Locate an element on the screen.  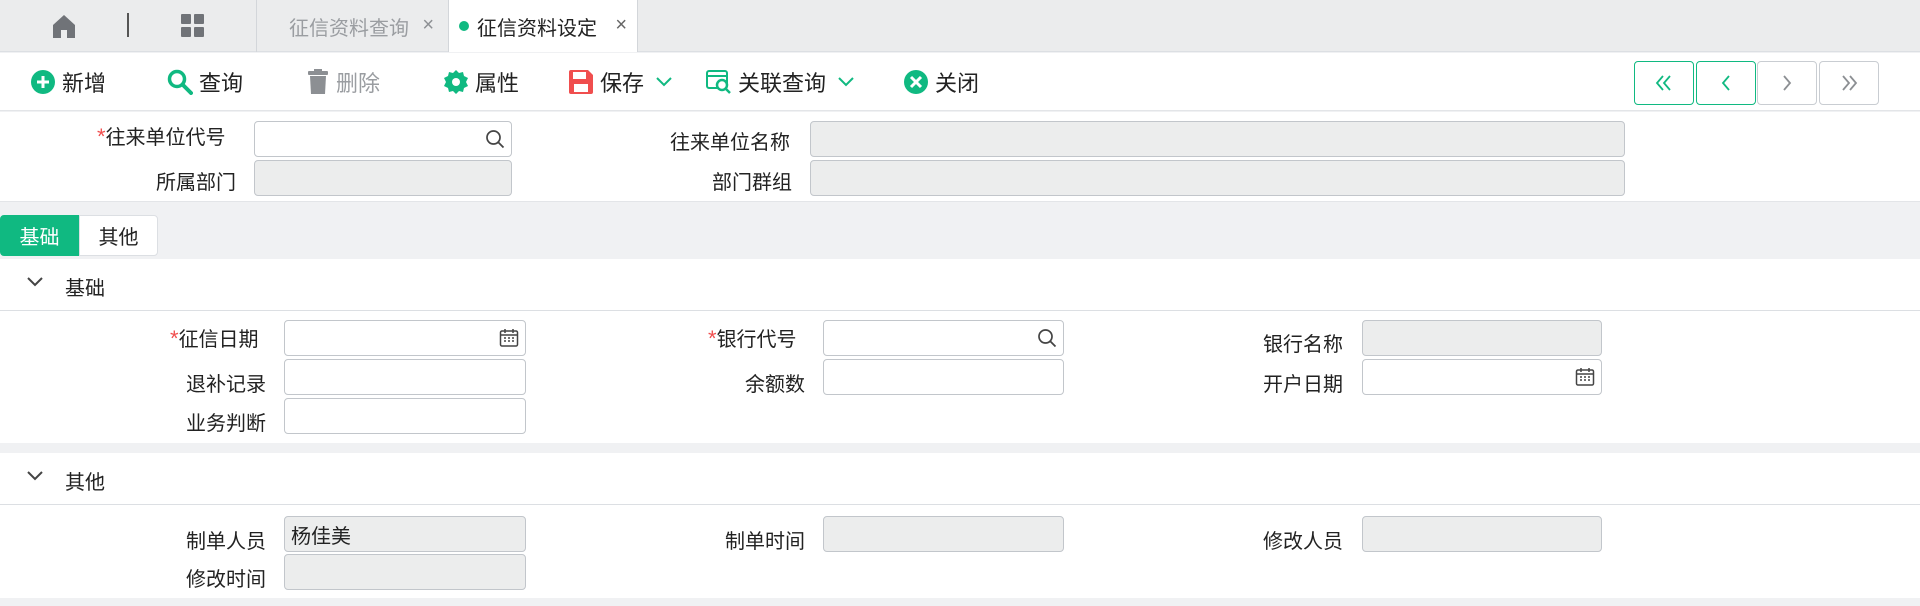
next-page-button is located at coordinates (1787, 83).